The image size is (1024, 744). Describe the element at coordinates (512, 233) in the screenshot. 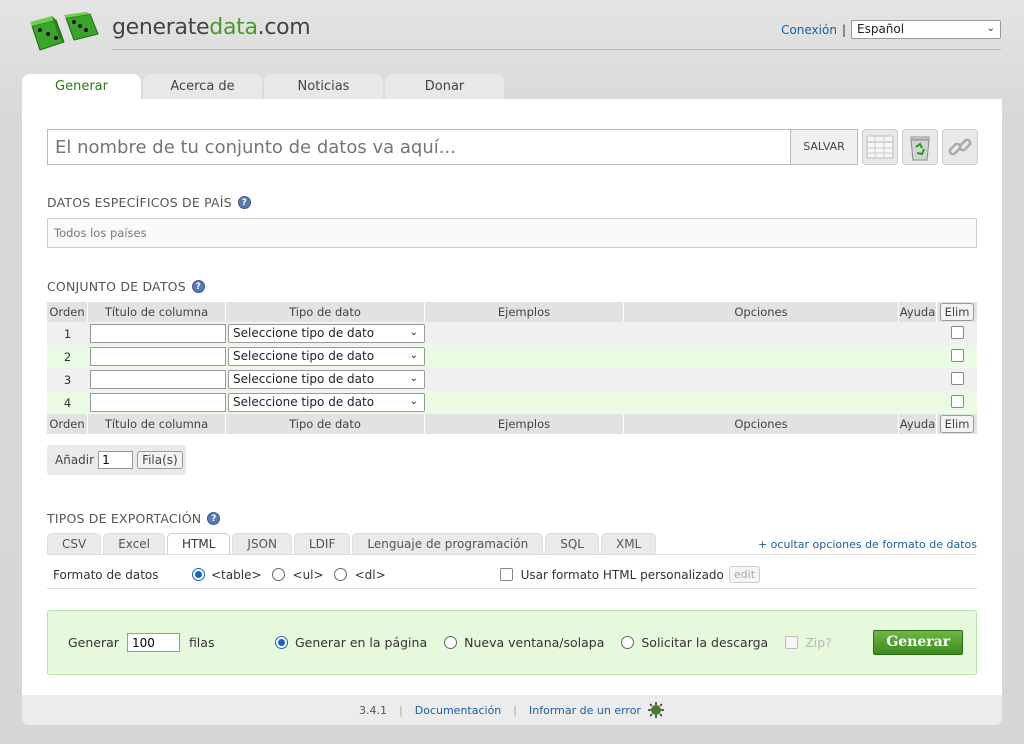

I see `country-selector: Todos los países` at that location.